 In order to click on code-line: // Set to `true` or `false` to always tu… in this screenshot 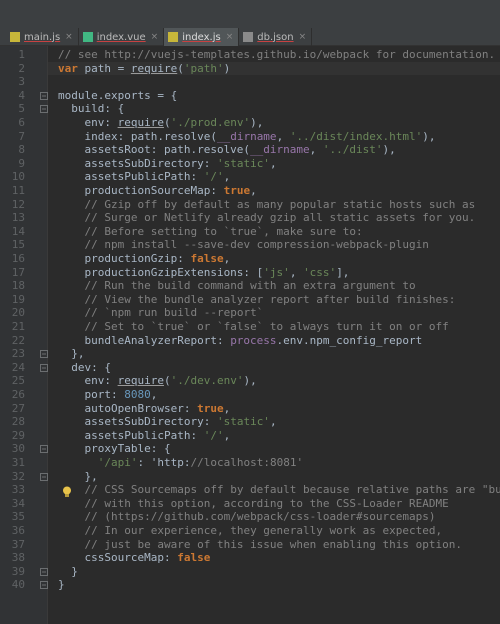, I will do `click(253, 327)`.